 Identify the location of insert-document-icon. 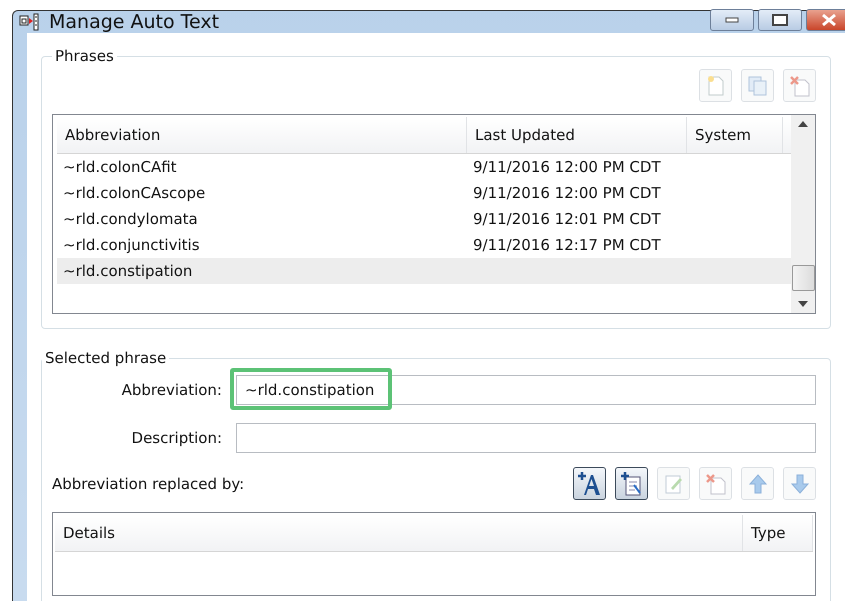
(632, 483).